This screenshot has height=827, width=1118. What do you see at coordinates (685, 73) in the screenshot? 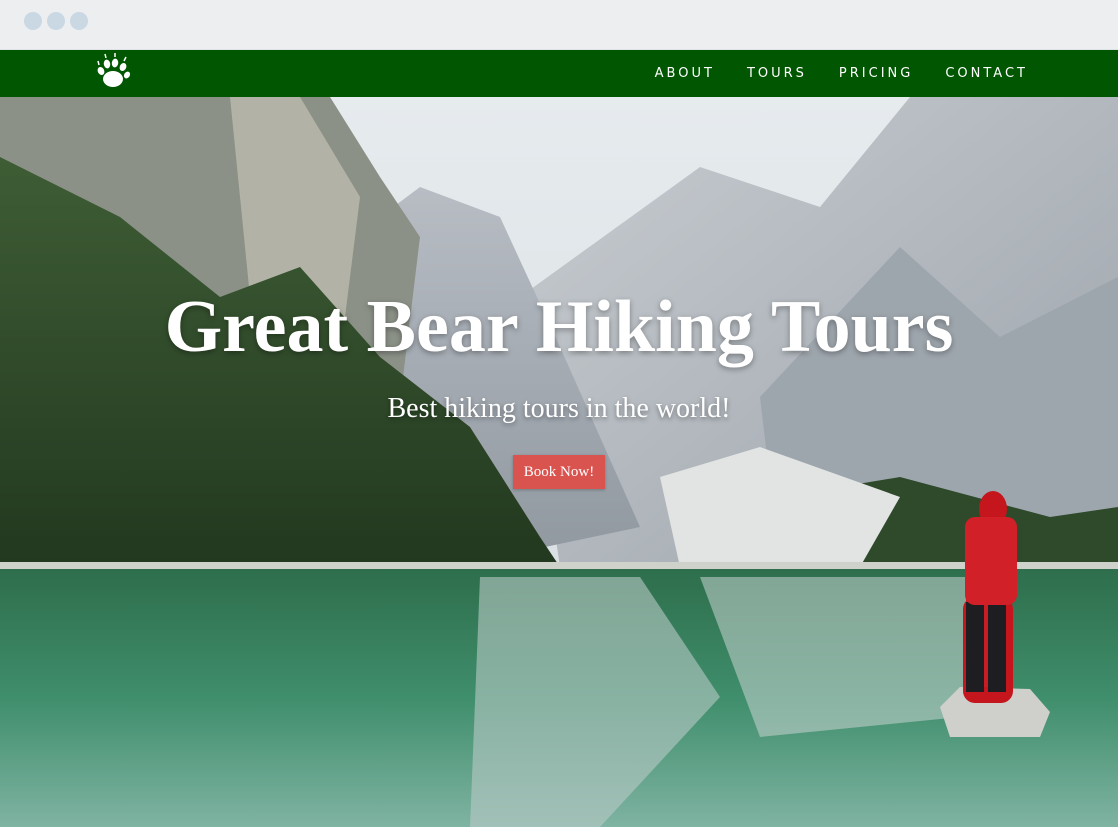
I see `nav-link-about: ABOUT` at bounding box center [685, 73].